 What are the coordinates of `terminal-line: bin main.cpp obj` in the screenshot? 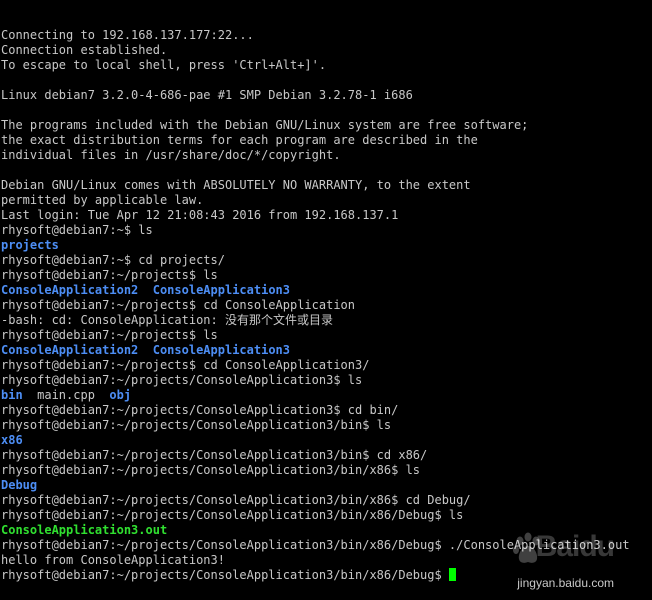 It's located at (326, 395).